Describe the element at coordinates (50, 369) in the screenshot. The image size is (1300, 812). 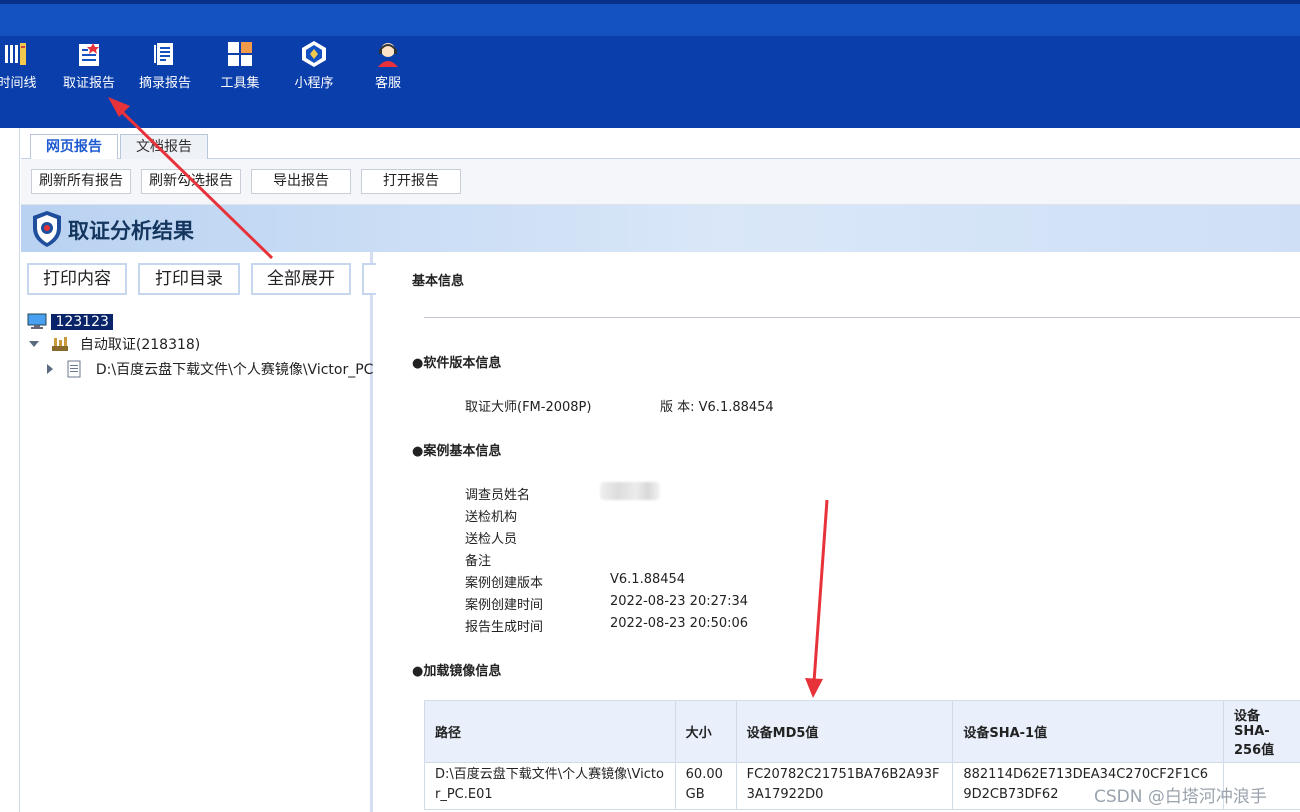
I see `expand-triangle-icon` at that location.